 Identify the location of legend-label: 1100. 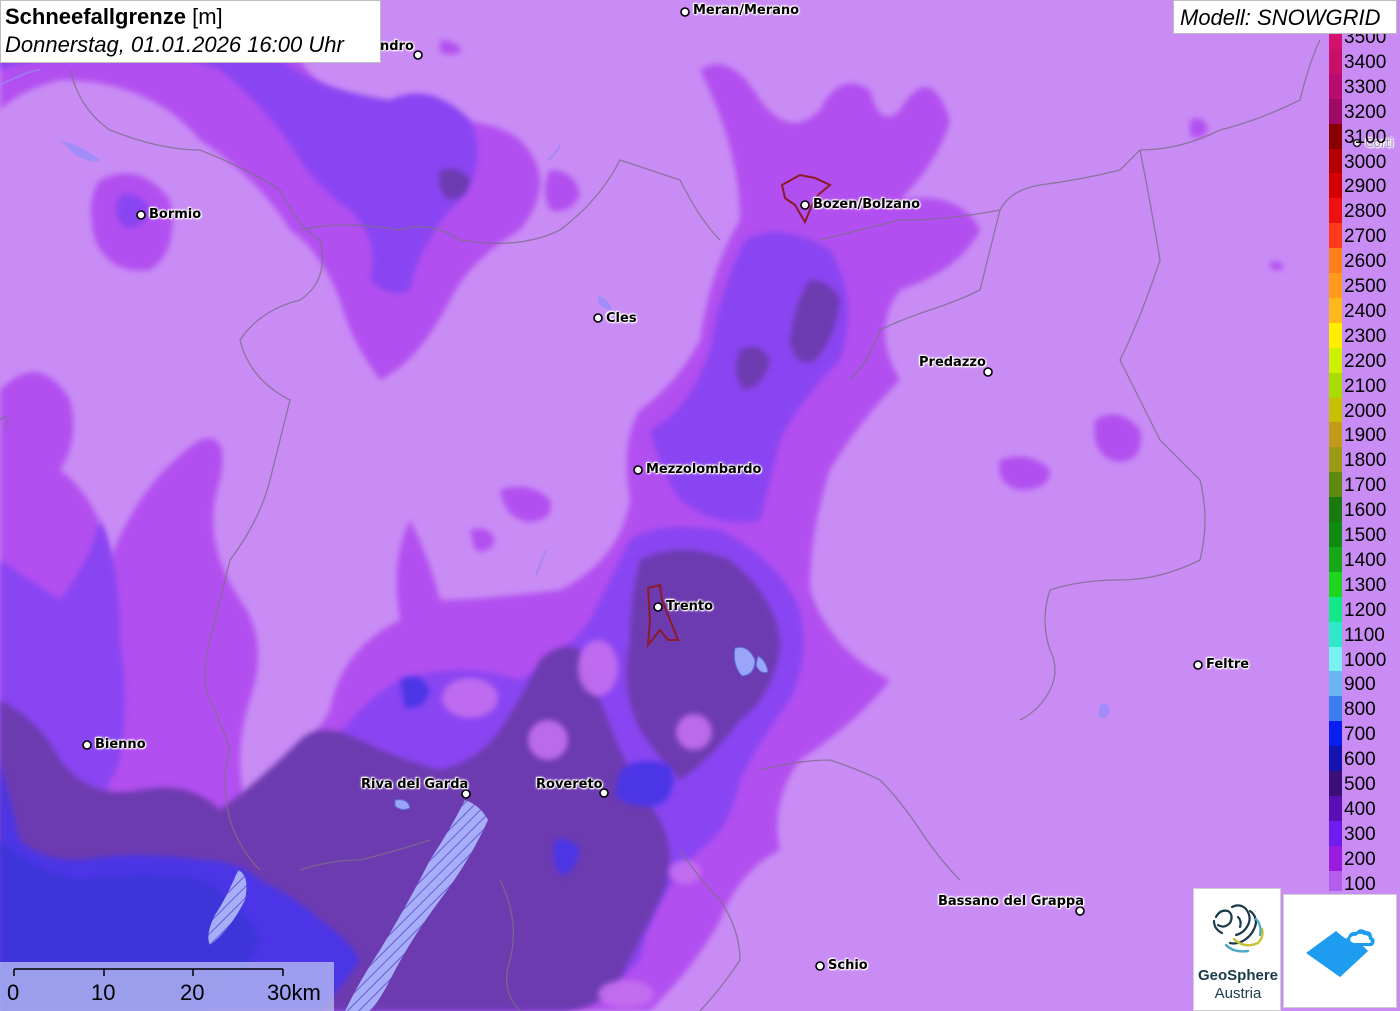
(1364, 635).